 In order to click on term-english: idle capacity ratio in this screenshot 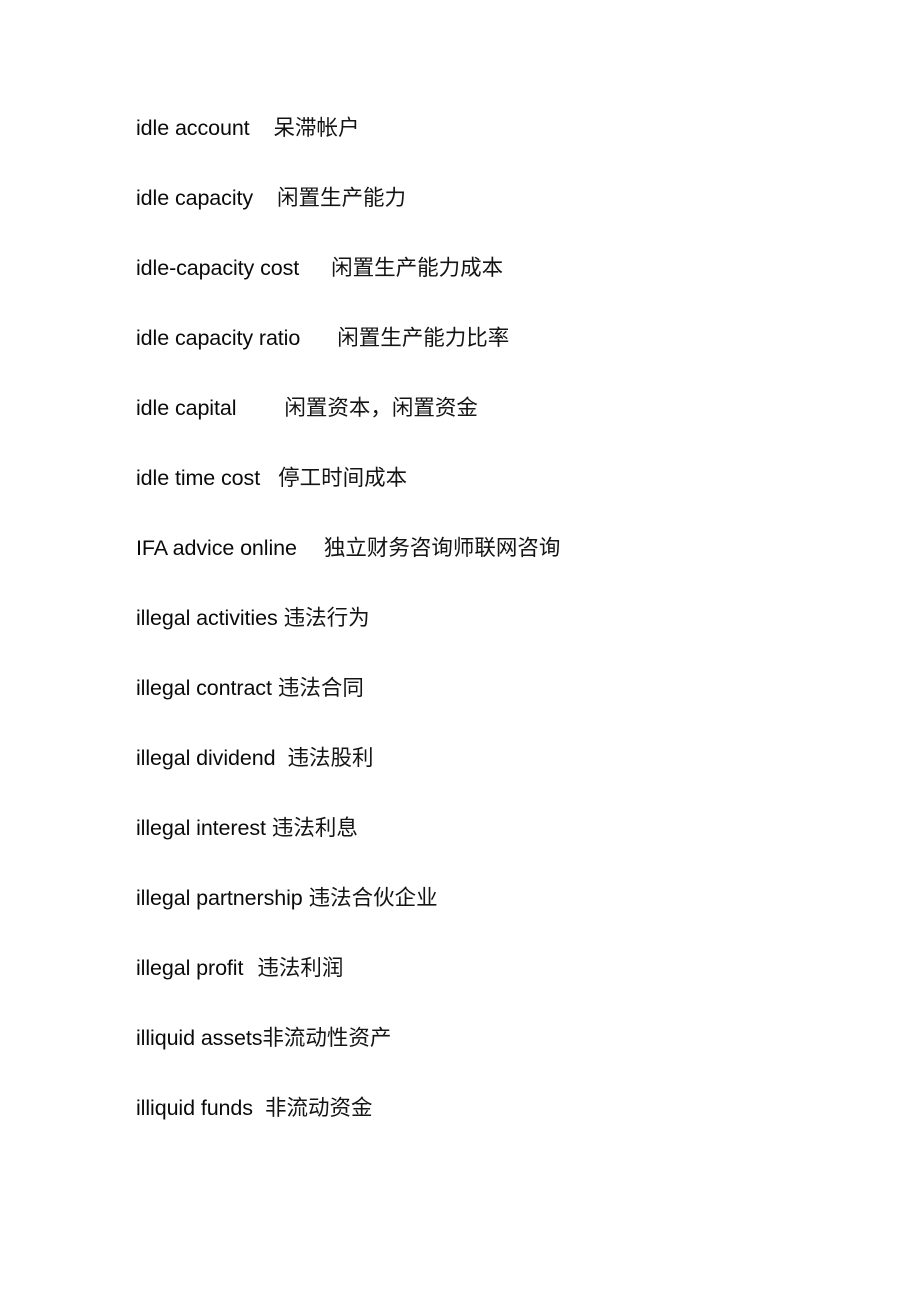, I will do `click(218, 338)`.